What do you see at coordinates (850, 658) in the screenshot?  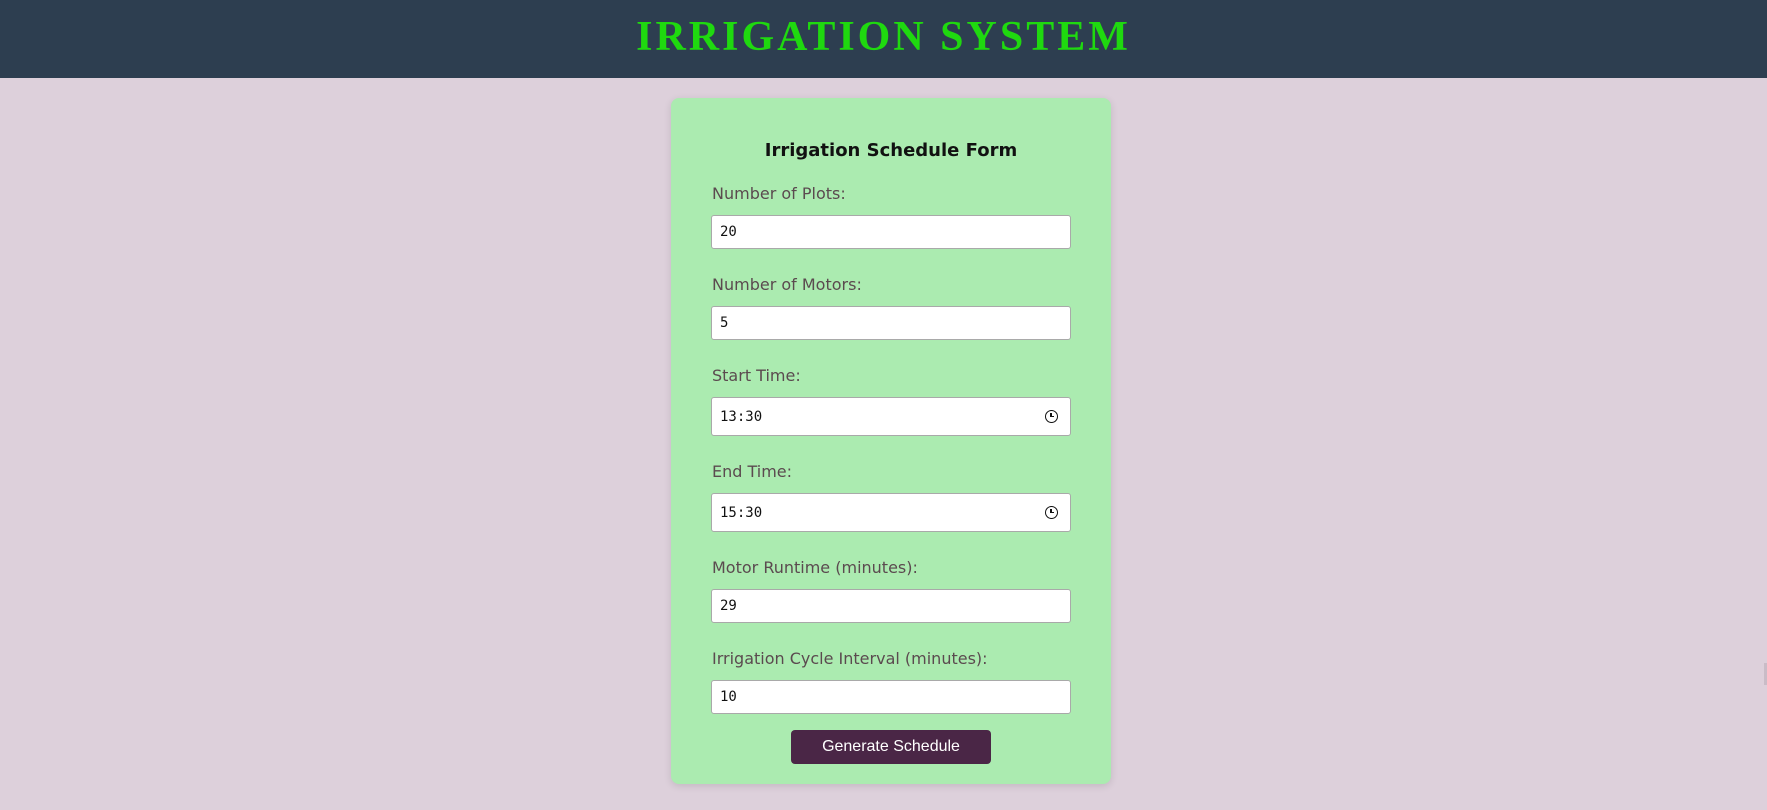 I see `cycle-interval-label: Irrigation Cycle Interval (minutes):` at bounding box center [850, 658].